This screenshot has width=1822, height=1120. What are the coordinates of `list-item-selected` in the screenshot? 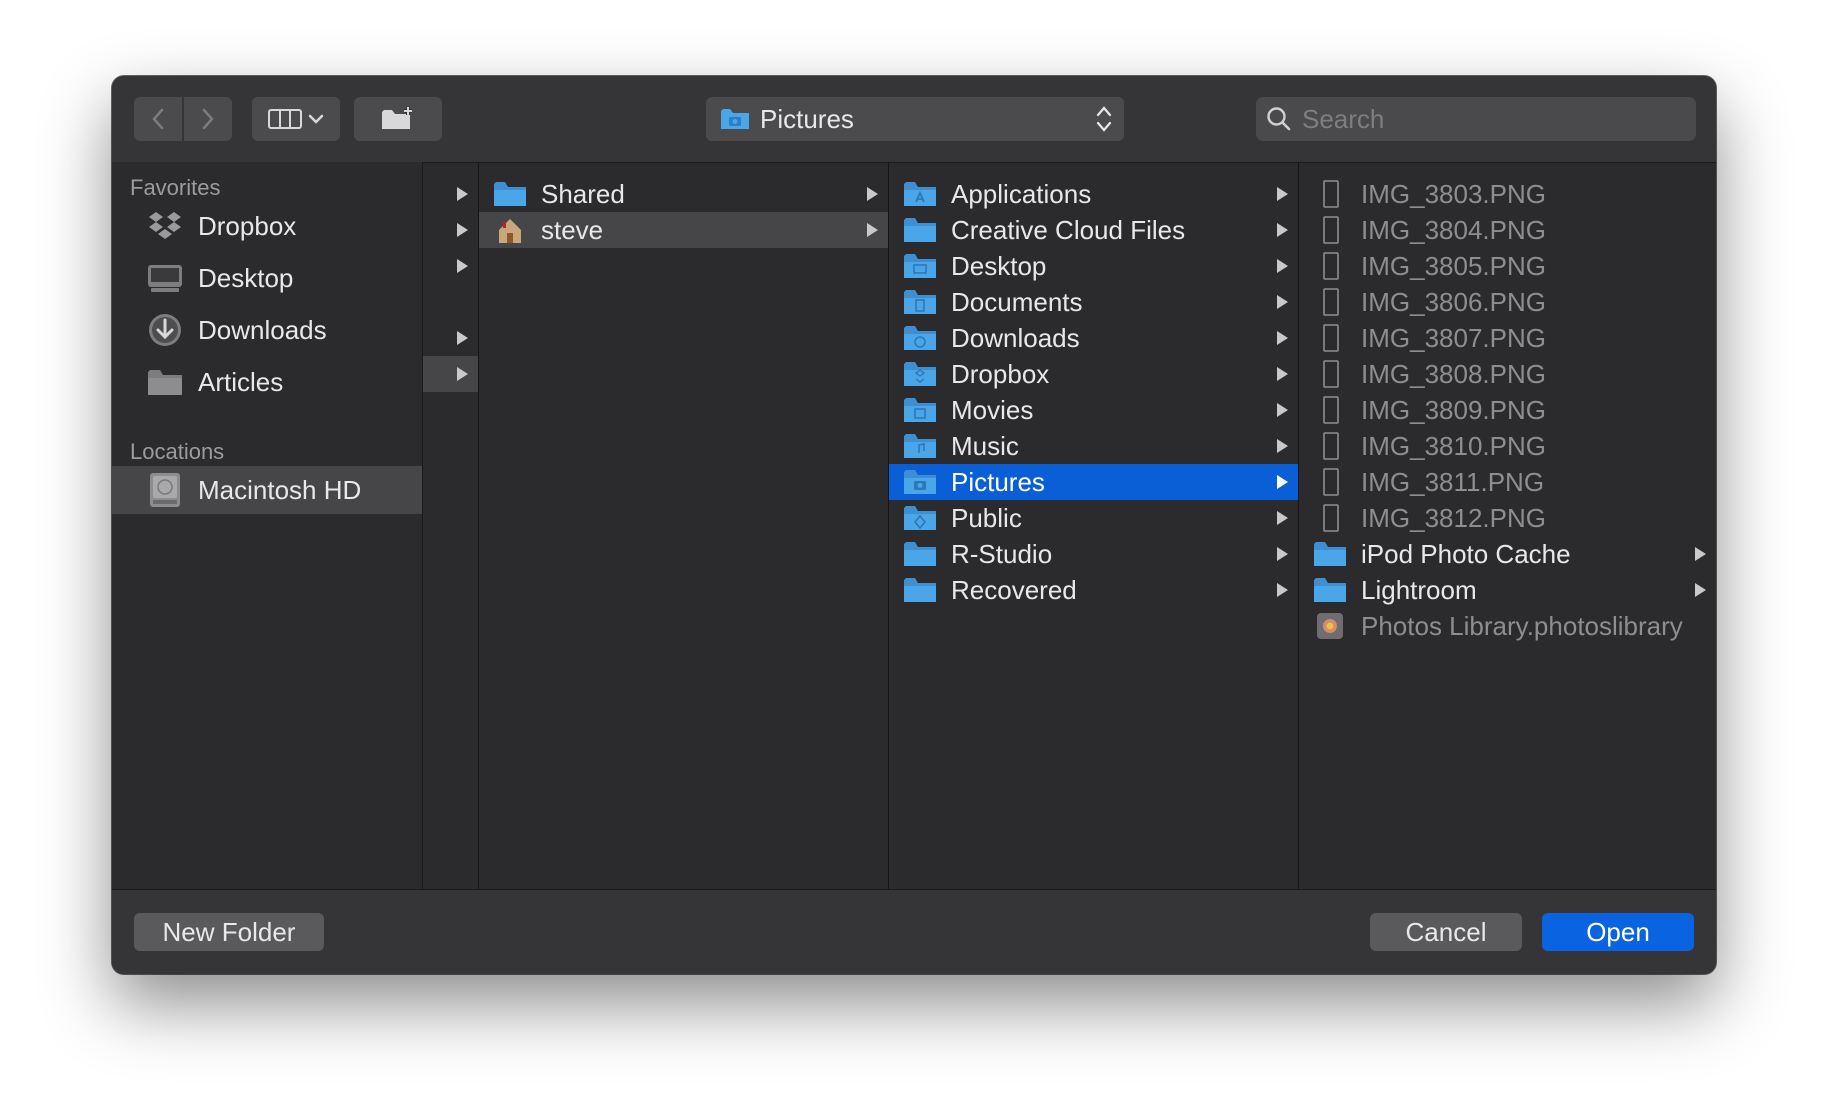 It's located at (450, 374).